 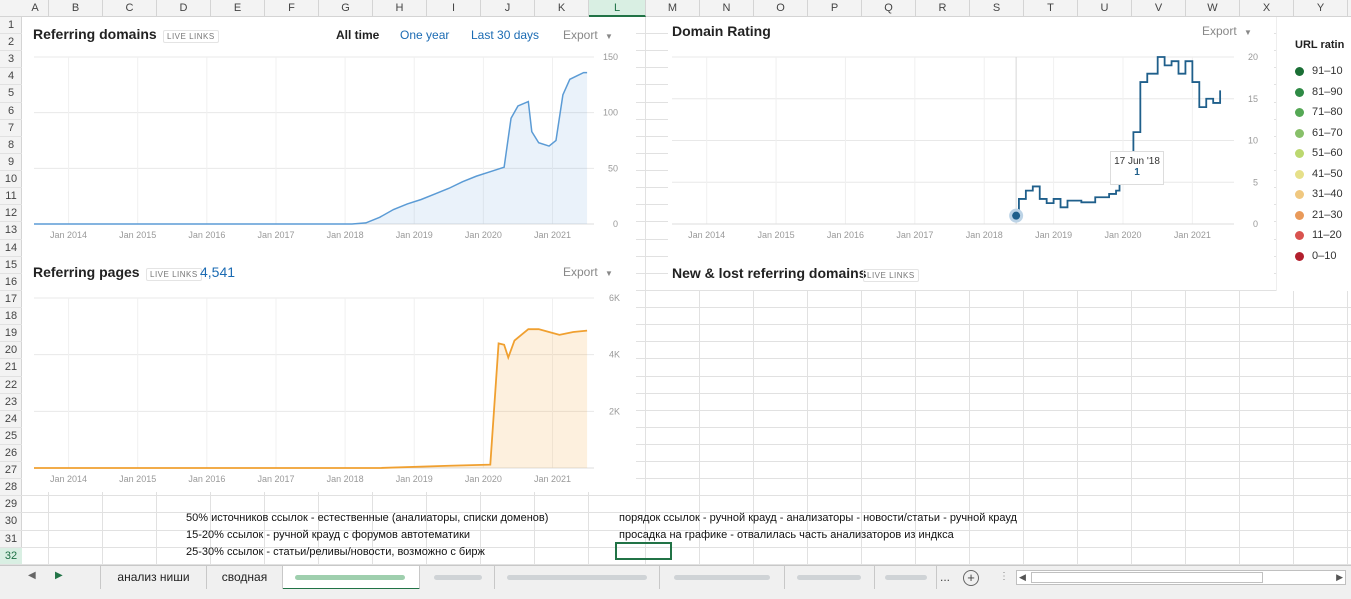 I want to click on column-header-h: H, so click(x=400, y=8).